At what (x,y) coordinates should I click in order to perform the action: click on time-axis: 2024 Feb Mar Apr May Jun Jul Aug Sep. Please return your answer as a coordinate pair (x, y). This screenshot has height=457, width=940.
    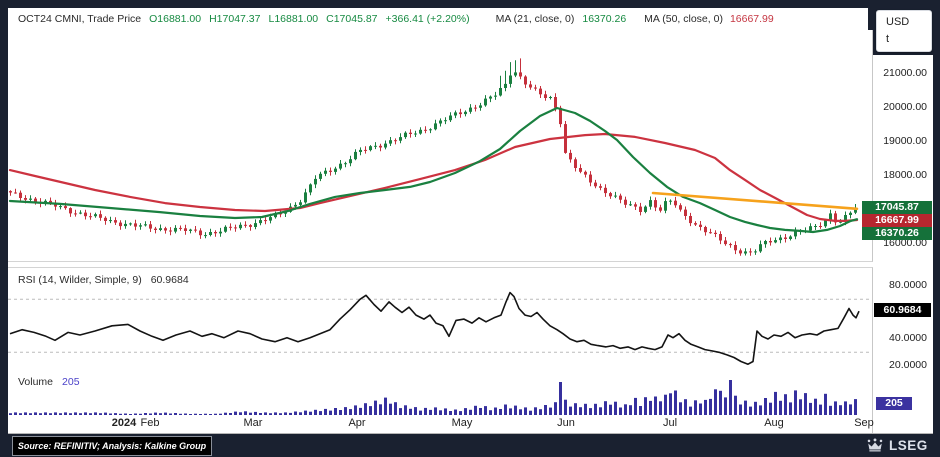
    Looking at the image, I should click on (470, 424).